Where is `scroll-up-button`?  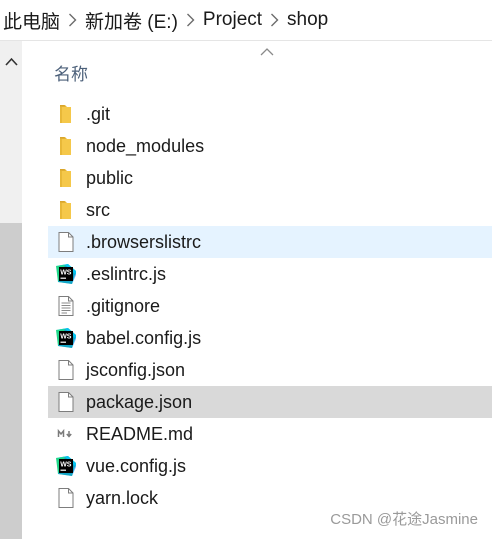
scroll-up-button is located at coordinates (11, 61).